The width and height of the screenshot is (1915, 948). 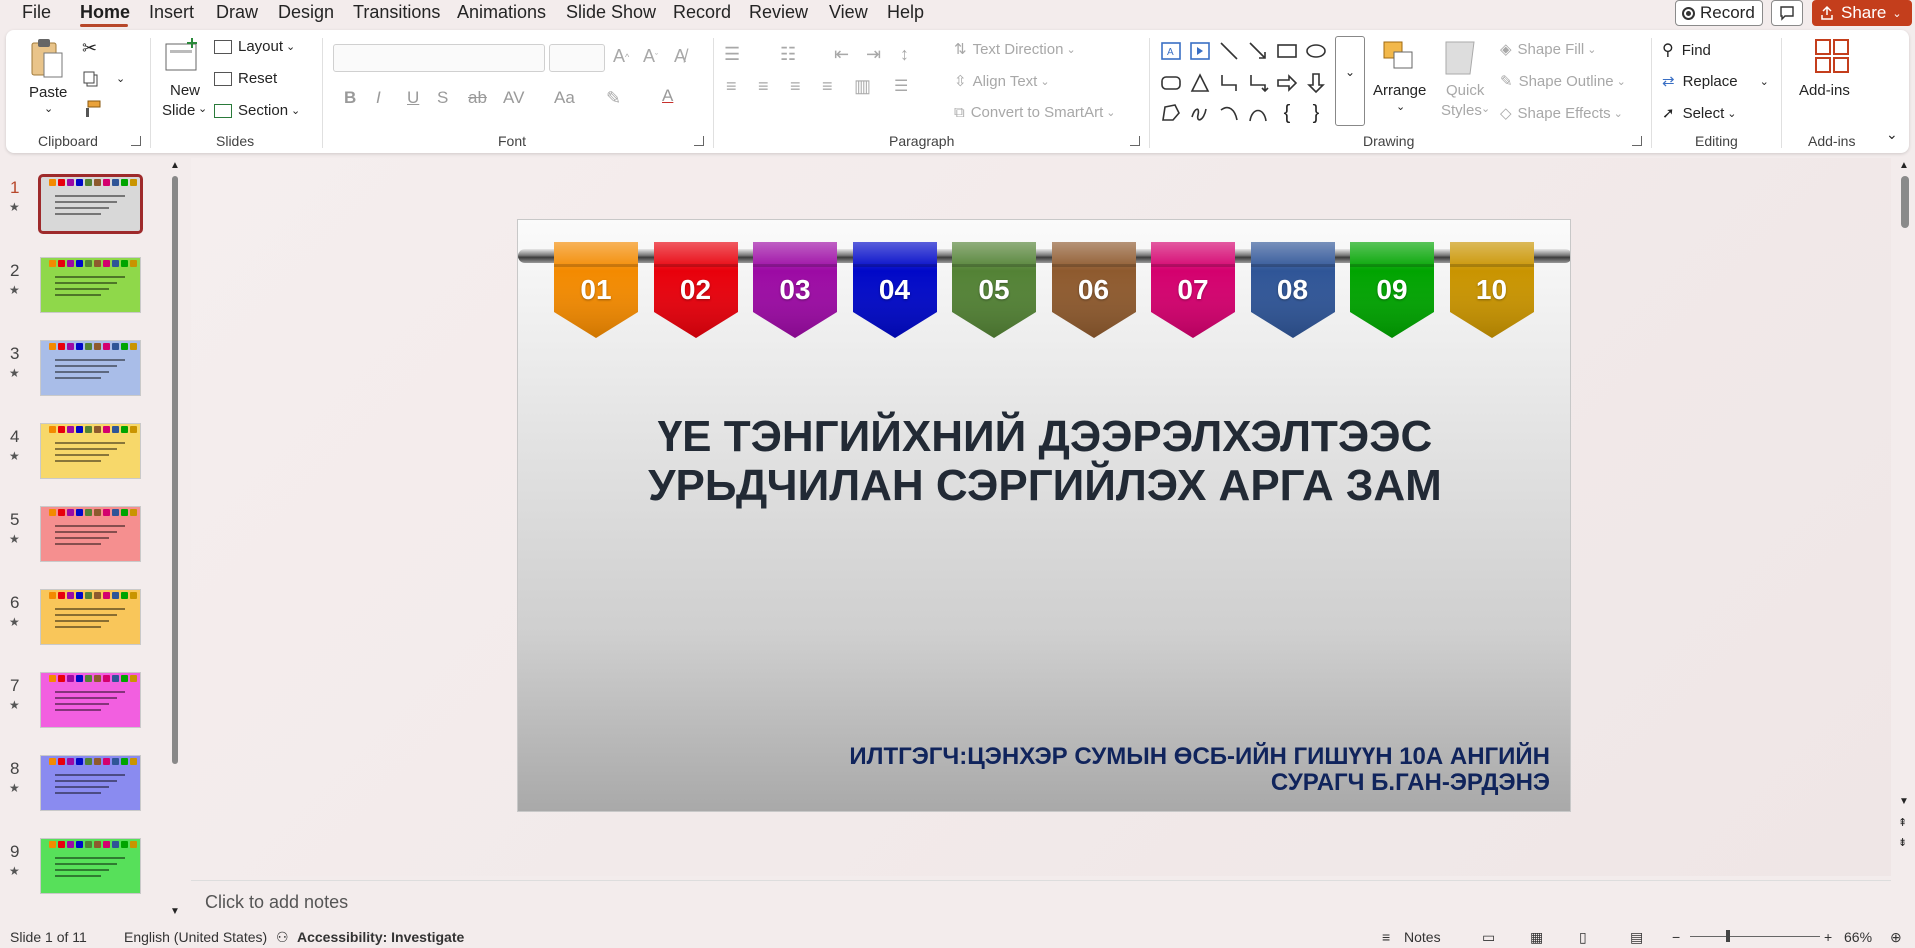 What do you see at coordinates (795, 86) in the screenshot?
I see `align-right-icon: ≡` at bounding box center [795, 86].